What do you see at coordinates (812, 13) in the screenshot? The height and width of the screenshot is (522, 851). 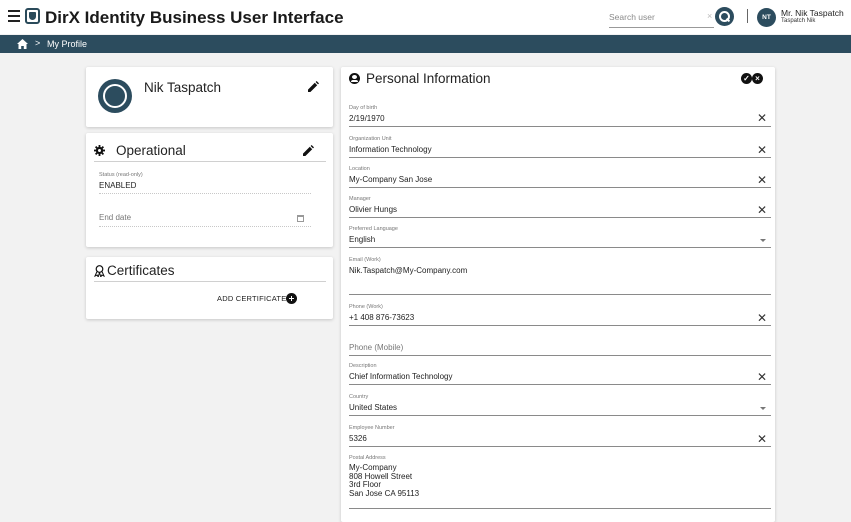 I see `user-display-name: Mr. Nik Taspatch` at bounding box center [812, 13].